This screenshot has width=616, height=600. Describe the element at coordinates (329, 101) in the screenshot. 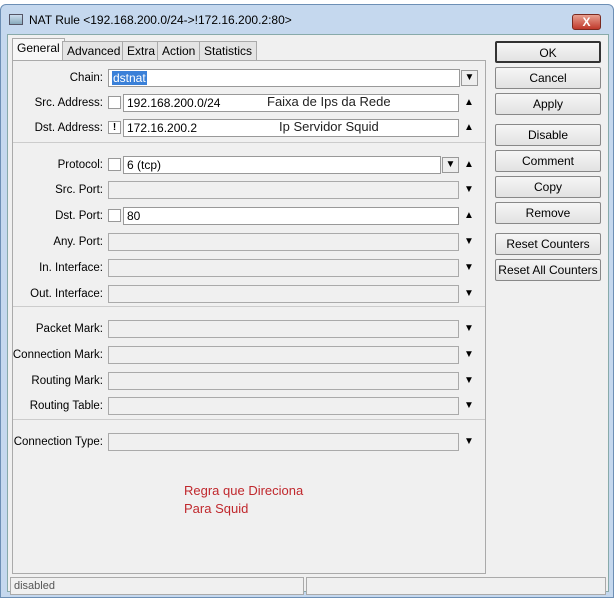

I see `src-address-annotation: Faixa de Ips da Rede` at that location.